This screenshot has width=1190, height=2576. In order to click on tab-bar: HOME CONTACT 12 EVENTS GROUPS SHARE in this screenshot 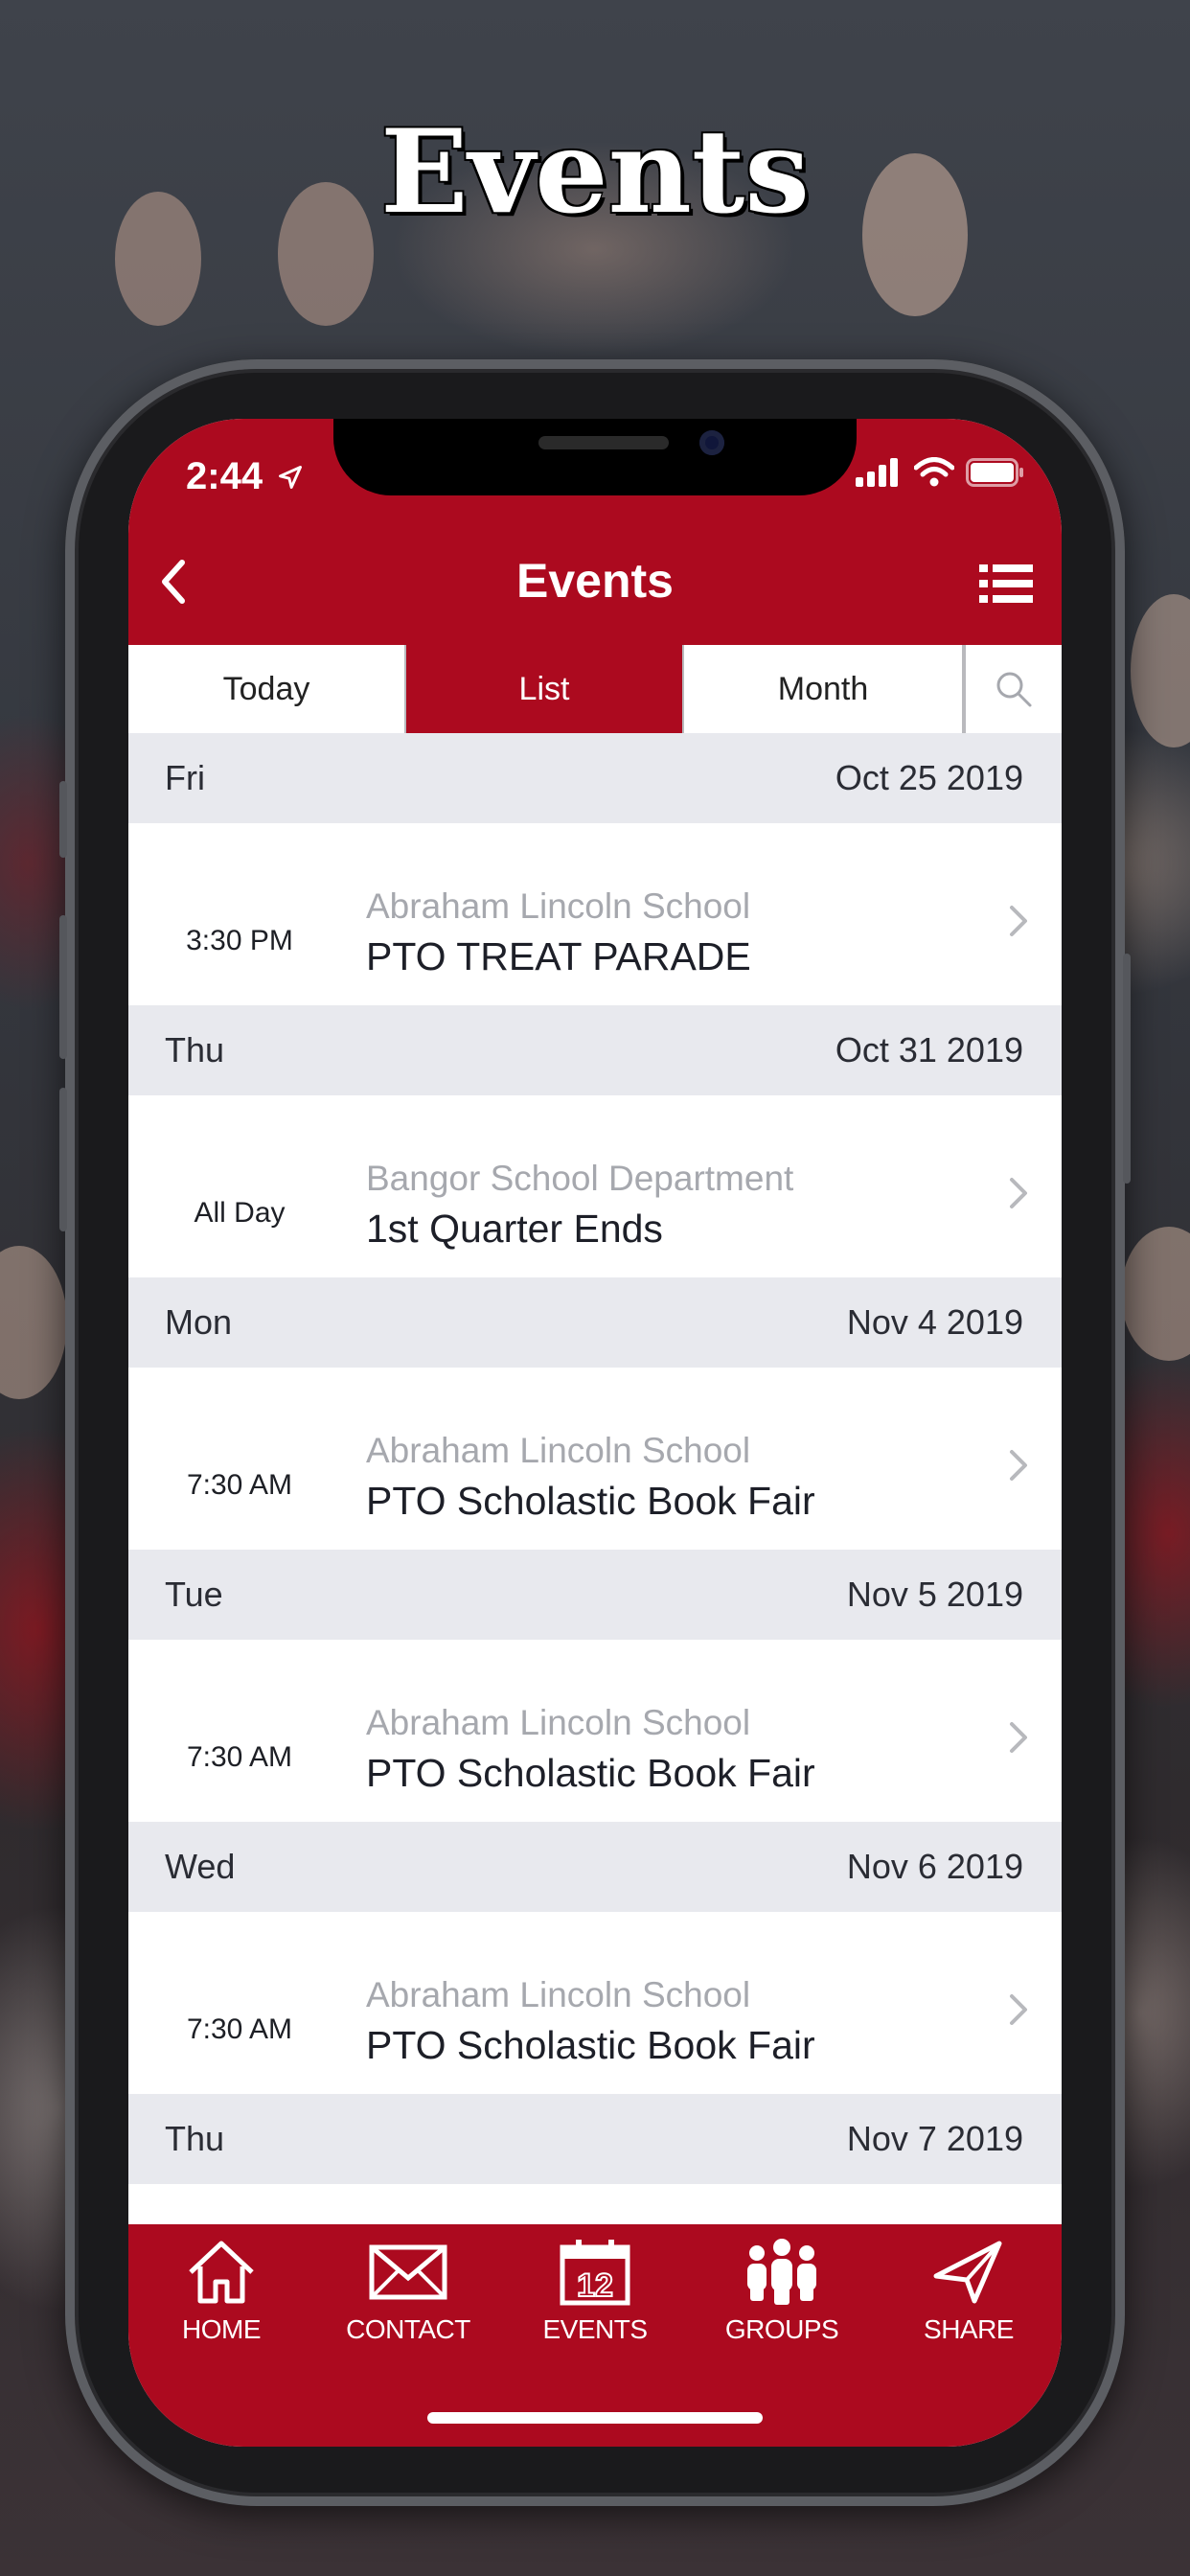, I will do `click(595, 2335)`.